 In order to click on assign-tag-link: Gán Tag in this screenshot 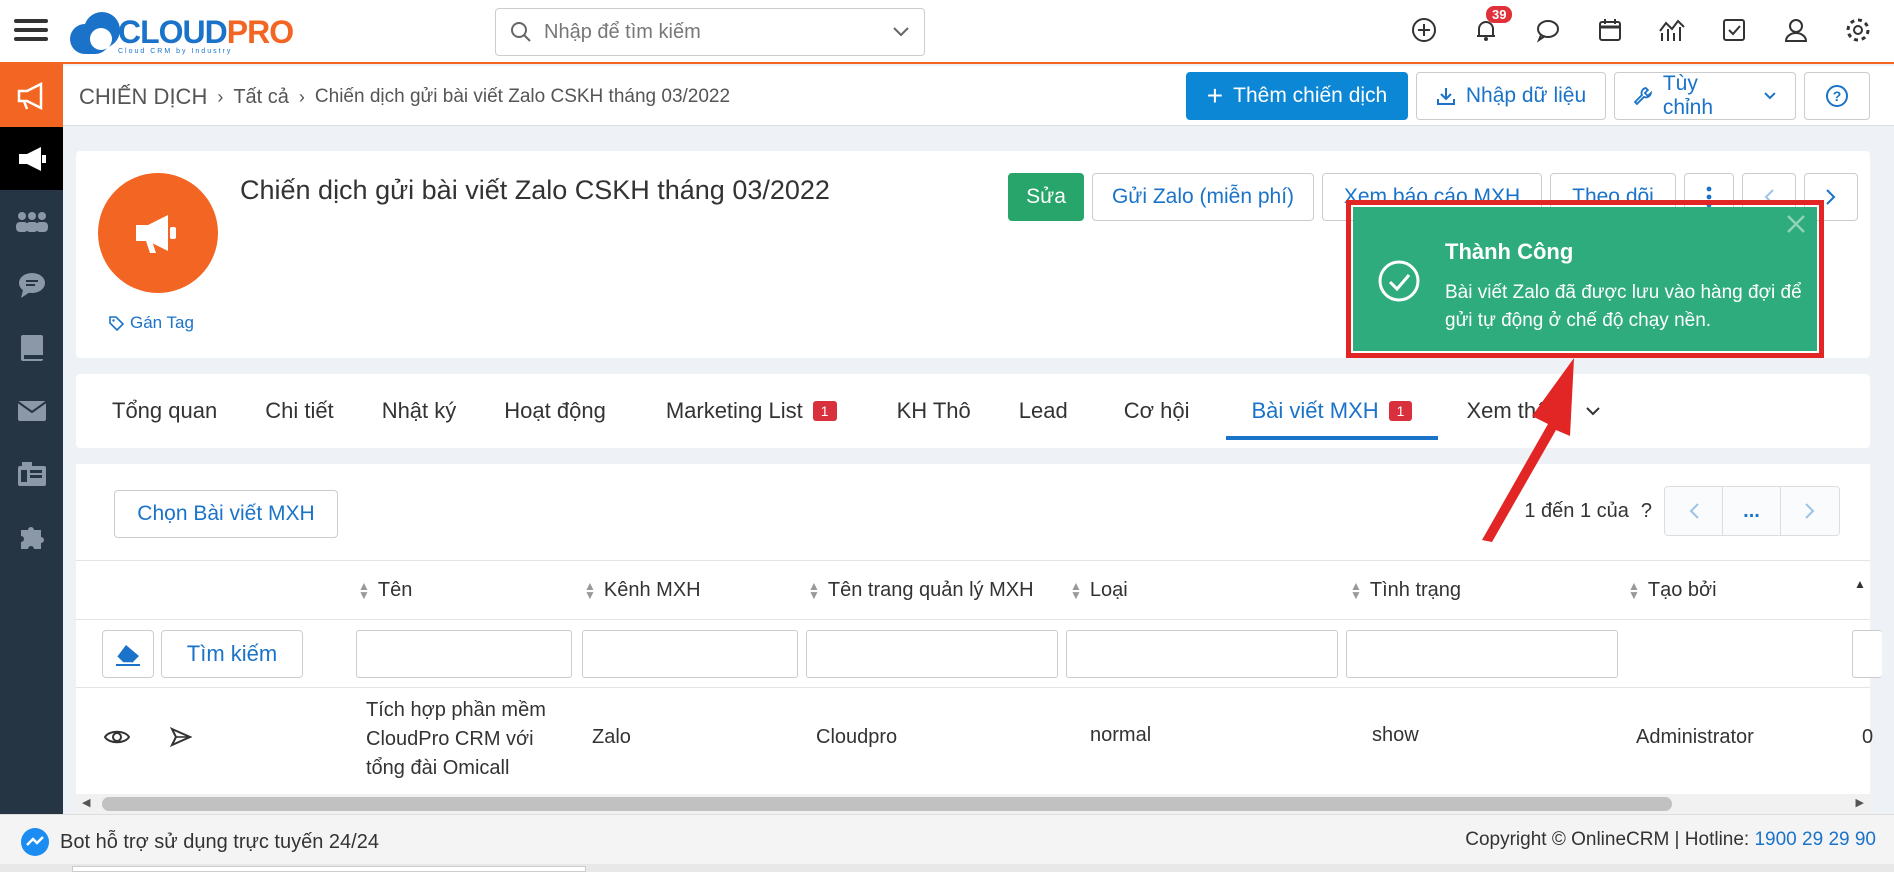, I will do `click(151, 323)`.